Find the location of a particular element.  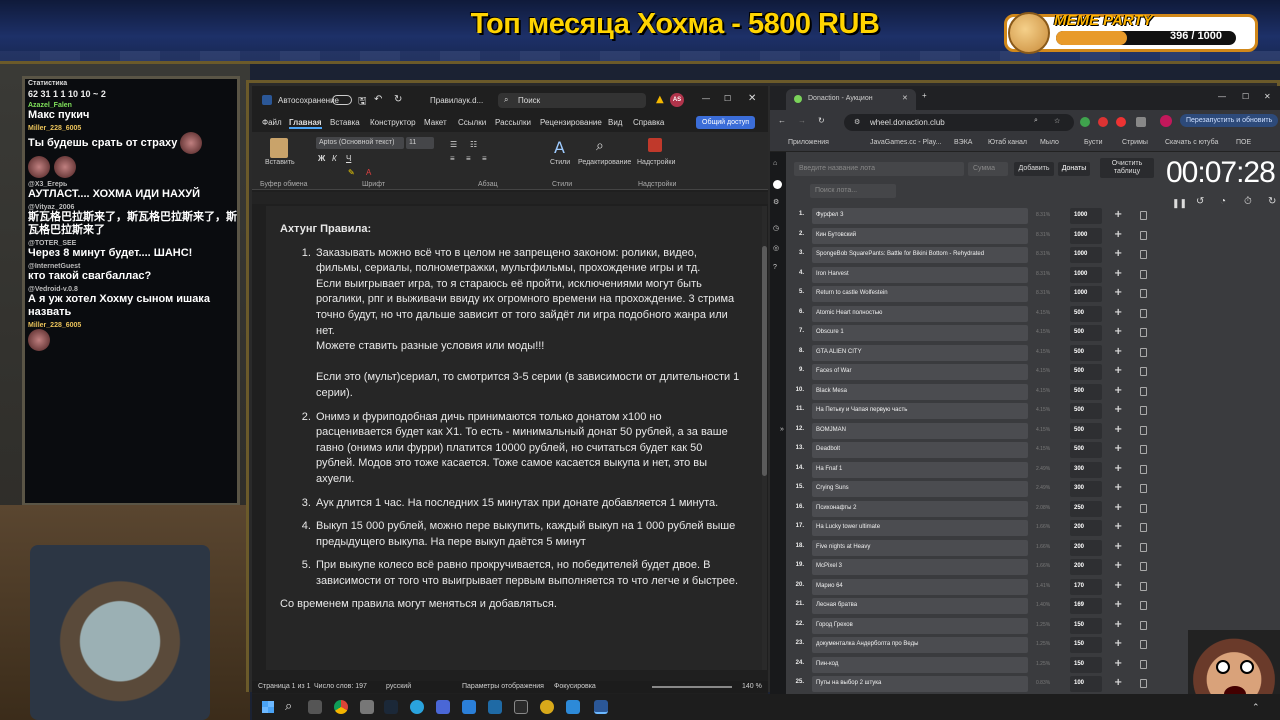

address-bar: ⚙ wheel.donaction.club ⌕ ☆ is located at coordinates (959, 122).